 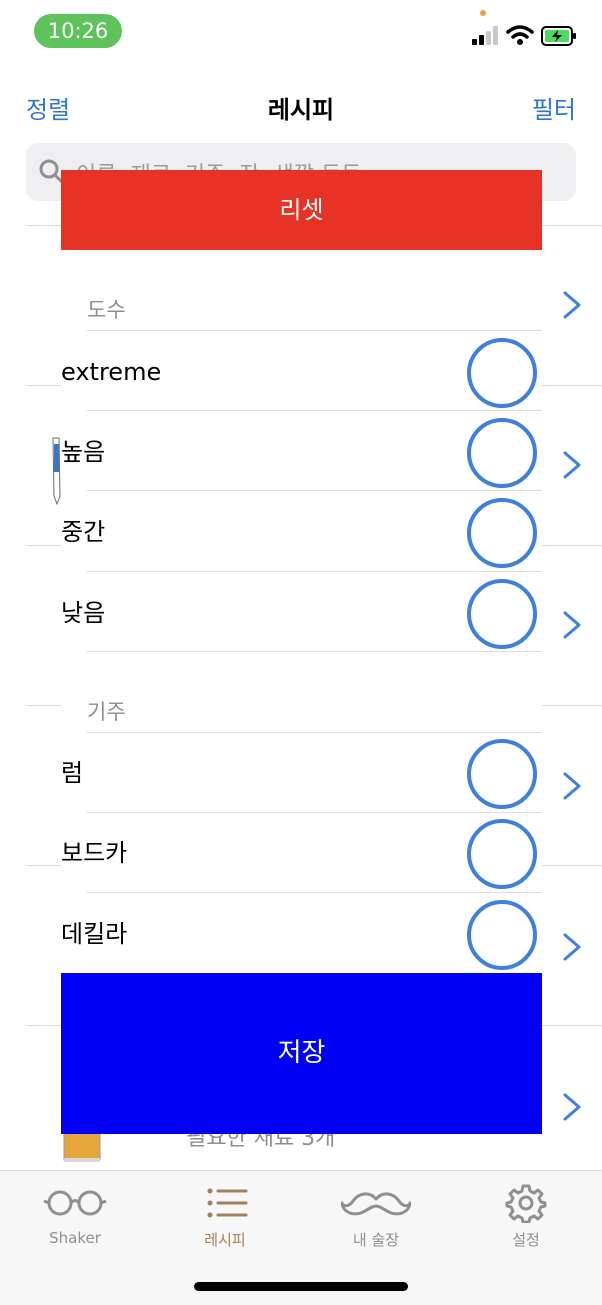 What do you see at coordinates (94, 853) in the screenshot?
I see `option-label: 보드카` at bounding box center [94, 853].